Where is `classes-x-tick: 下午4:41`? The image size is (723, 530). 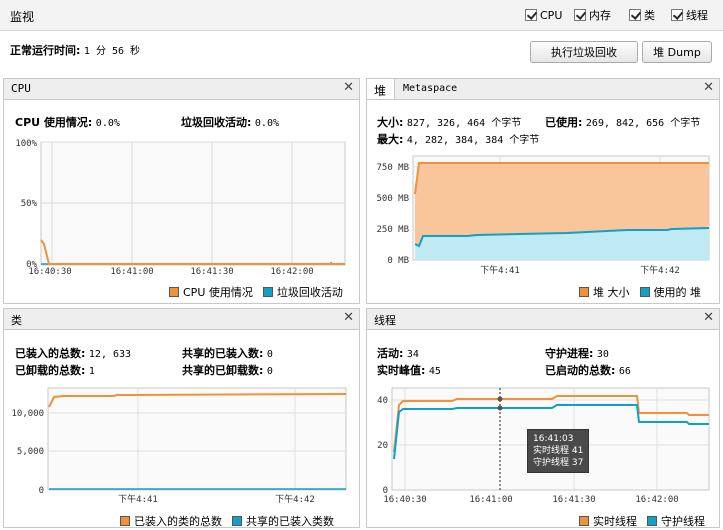 classes-x-tick: 下午4:41 is located at coordinates (138, 499).